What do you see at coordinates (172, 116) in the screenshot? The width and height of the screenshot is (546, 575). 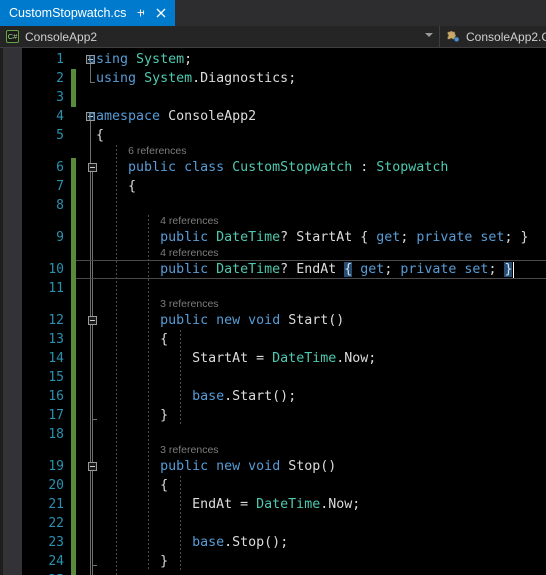 I see `code-line: namespace ConsoleApp2` at bounding box center [172, 116].